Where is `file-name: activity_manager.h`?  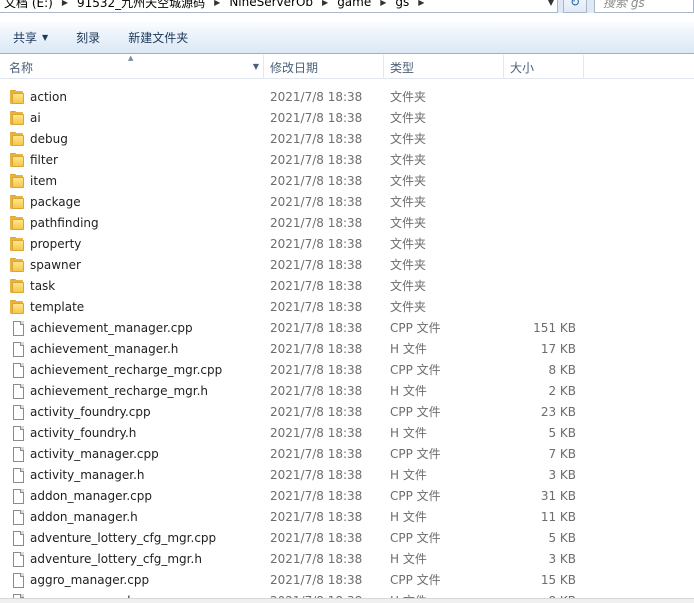 file-name: activity_manager.h is located at coordinates (87, 475).